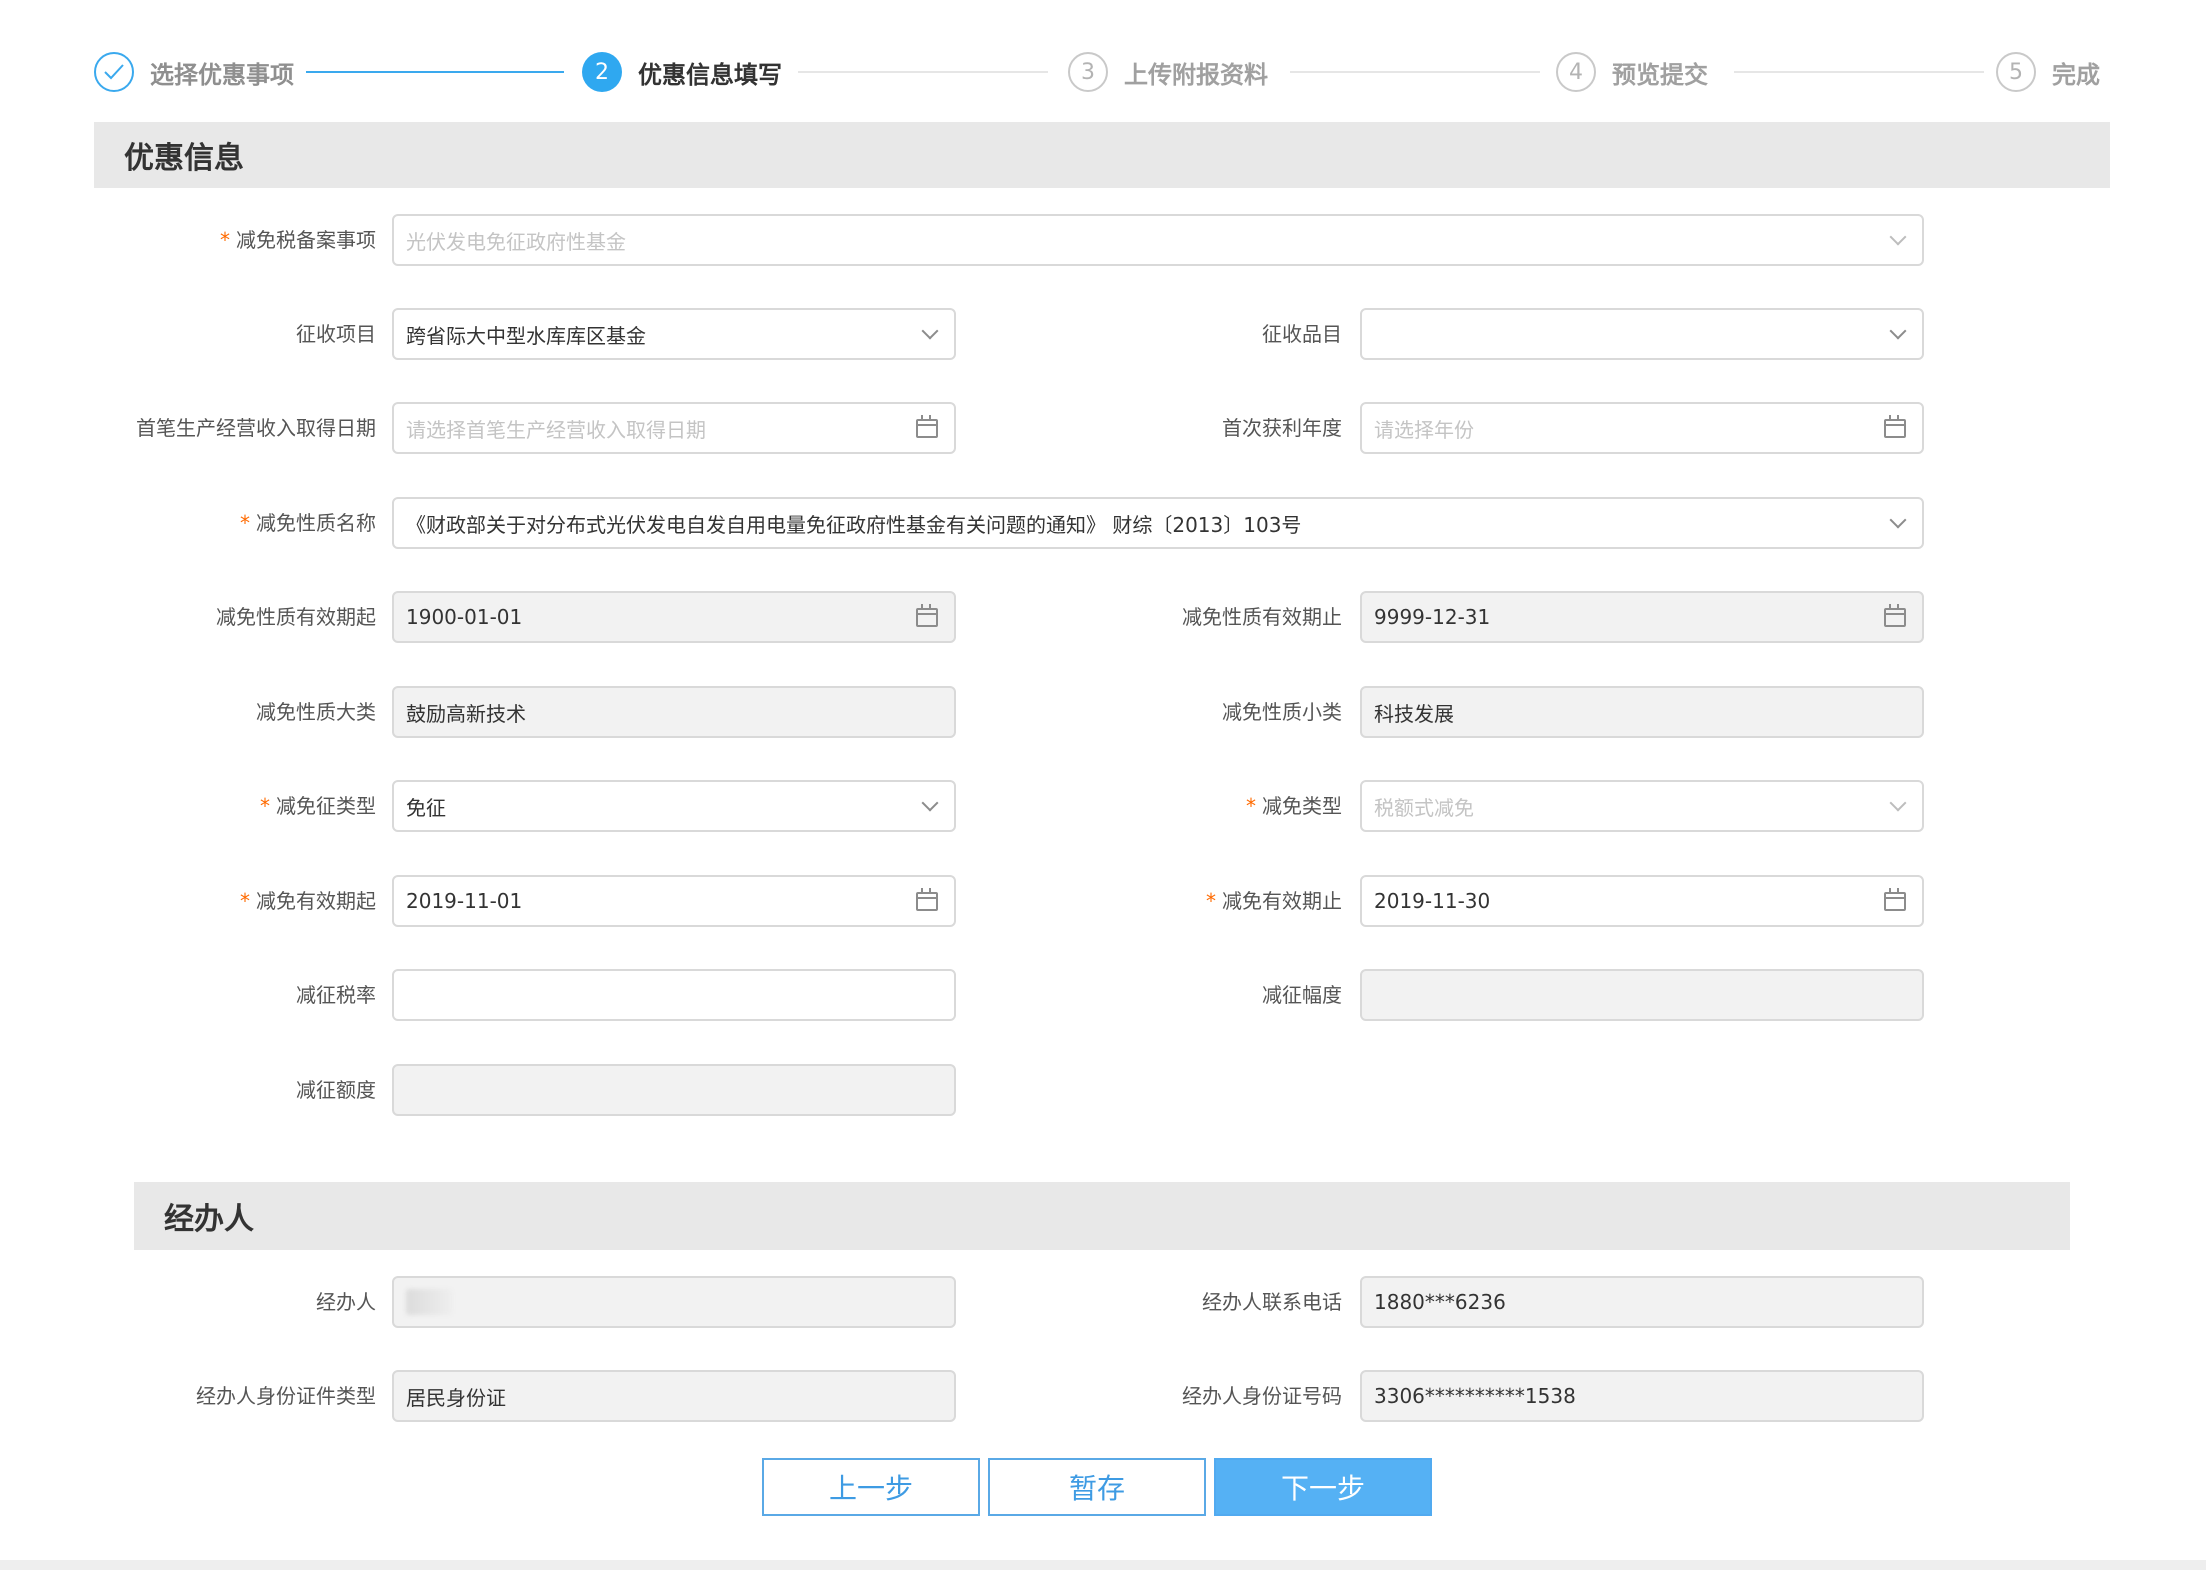 The height and width of the screenshot is (1570, 2206). Describe the element at coordinates (674, 1302) in the screenshot. I see `handler-name-field` at that location.